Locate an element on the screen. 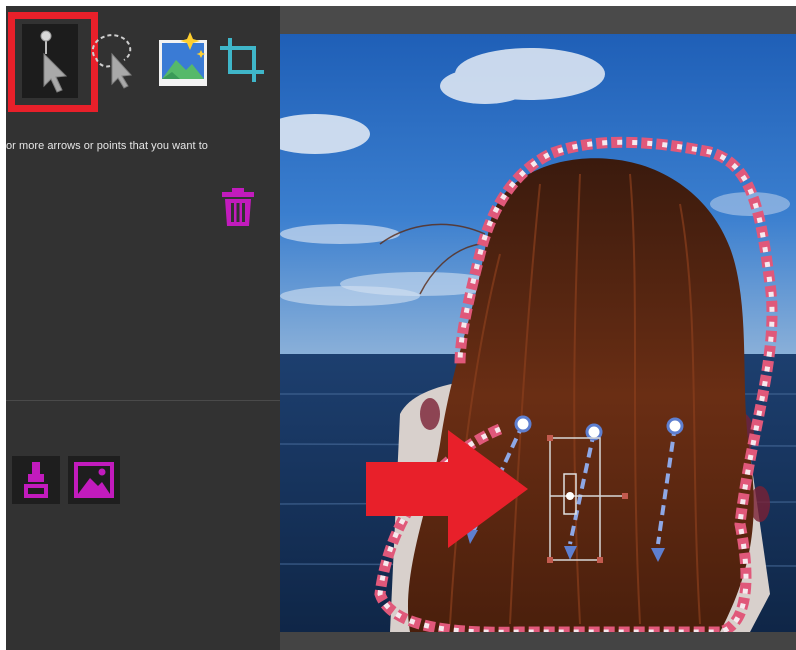 This screenshot has width=796, height=650. image-icon is located at coordinates (94, 480).